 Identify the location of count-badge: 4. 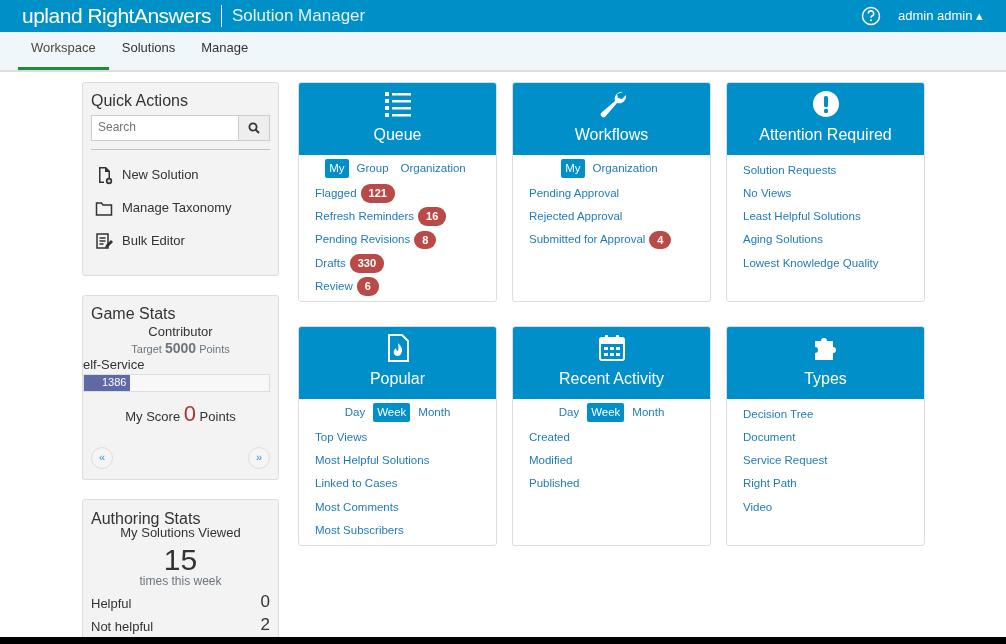
(660, 240).